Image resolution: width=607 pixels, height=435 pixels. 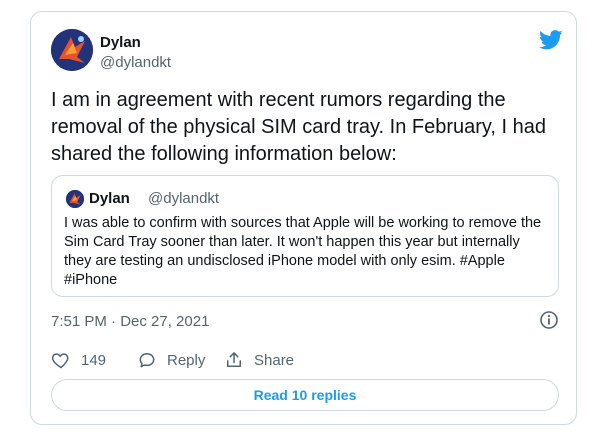 What do you see at coordinates (147, 360) in the screenshot?
I see `speech-bubble-icon` at bounding box center [147, 360].